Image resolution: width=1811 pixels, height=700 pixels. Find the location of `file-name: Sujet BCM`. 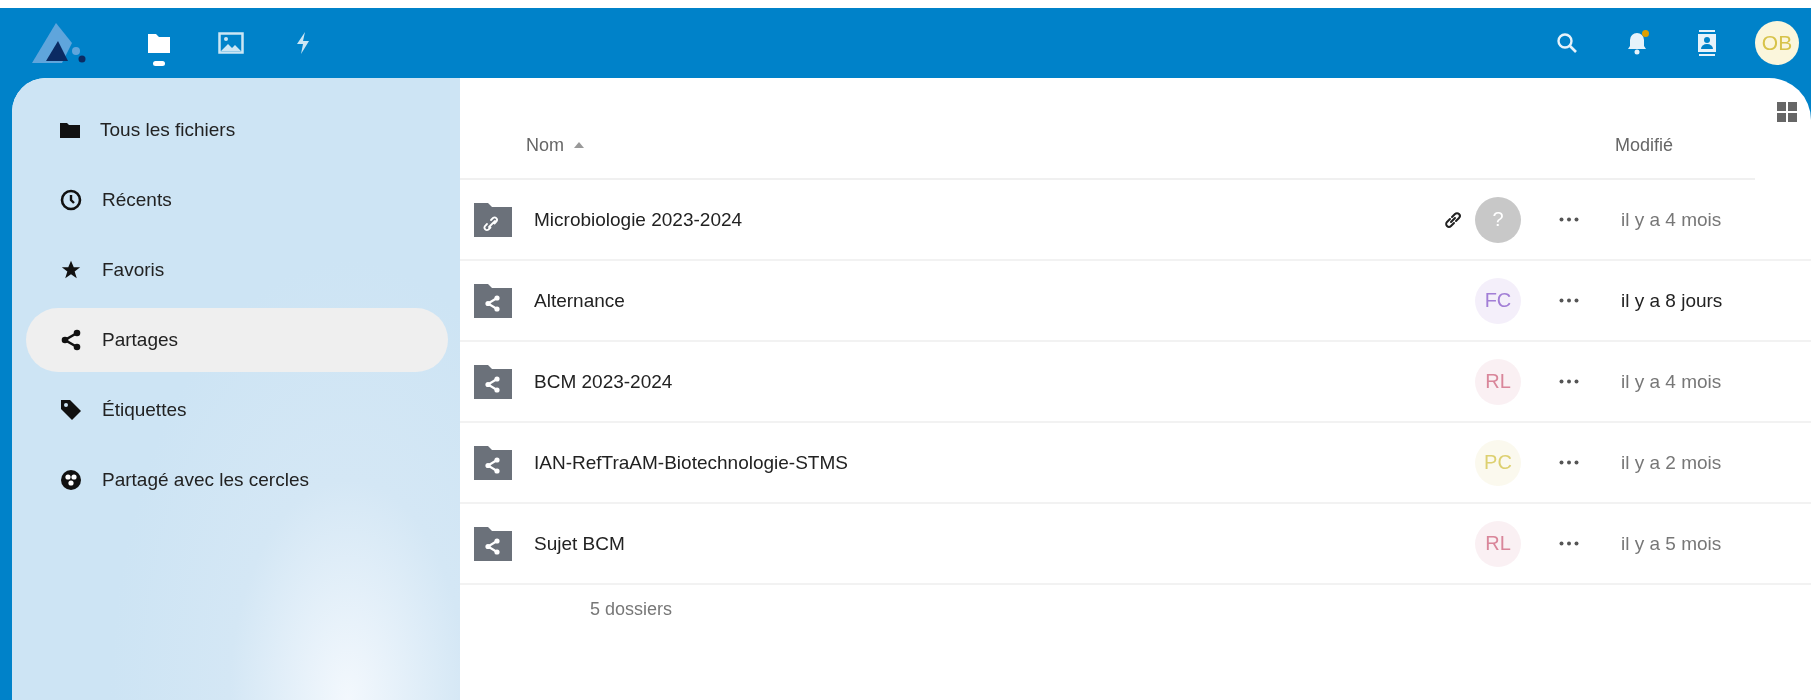

file-name: Sujet BCM is located at coordinates (998, 543).